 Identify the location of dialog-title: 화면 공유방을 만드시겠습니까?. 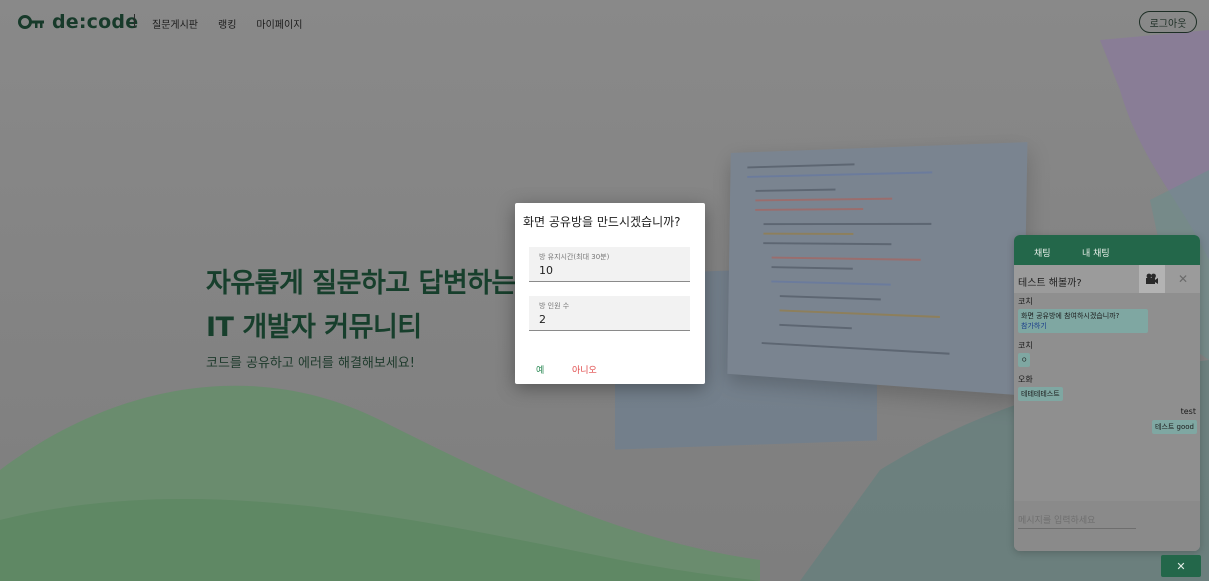
(602, 222).